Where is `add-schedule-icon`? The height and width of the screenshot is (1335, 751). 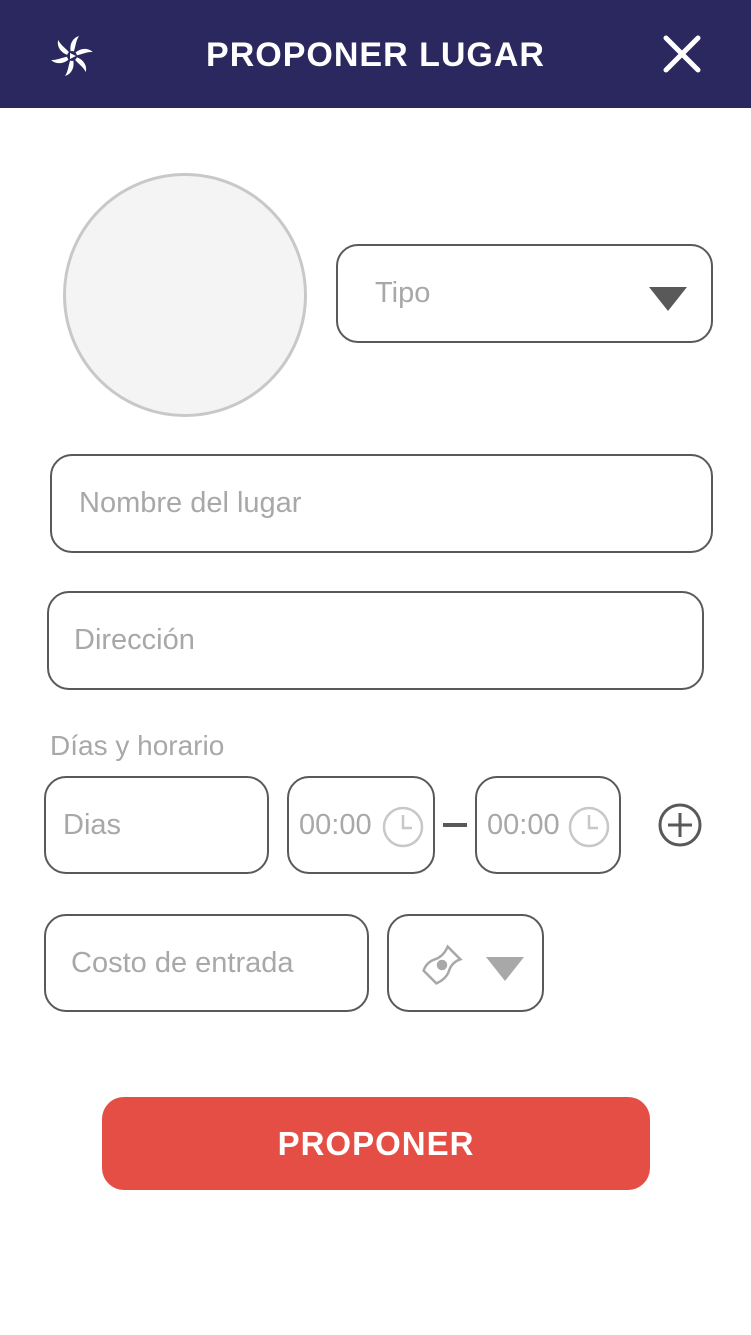
add-schedule-icon is located at coordinates (680, 825).